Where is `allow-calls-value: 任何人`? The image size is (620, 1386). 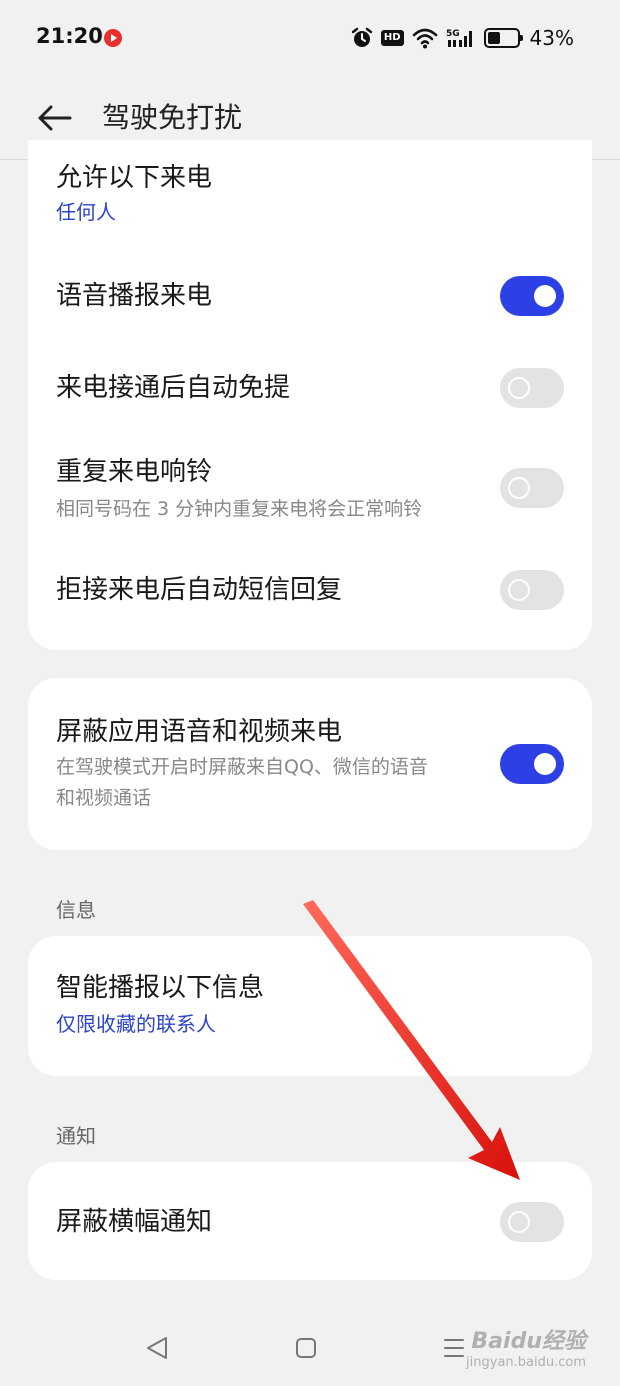
allow-calls-value: 任何人 is located at coordinates (86, 212).